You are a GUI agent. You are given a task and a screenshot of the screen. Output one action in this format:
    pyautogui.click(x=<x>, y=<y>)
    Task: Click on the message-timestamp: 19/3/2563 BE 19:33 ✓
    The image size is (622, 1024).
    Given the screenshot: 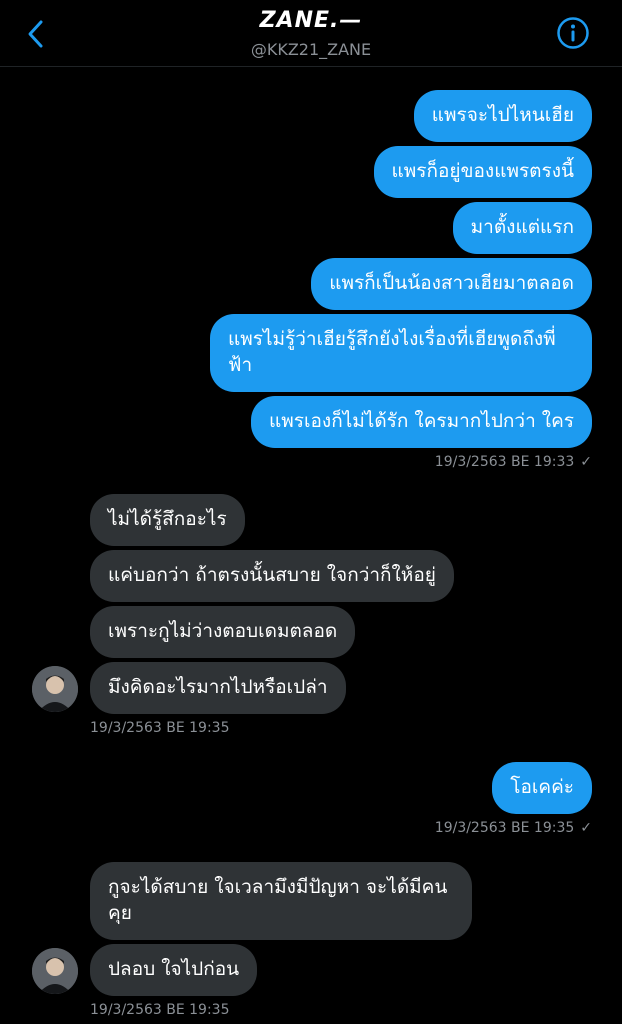 What is the action you would take?
    pyautogui.click(x=513, y=462)
    